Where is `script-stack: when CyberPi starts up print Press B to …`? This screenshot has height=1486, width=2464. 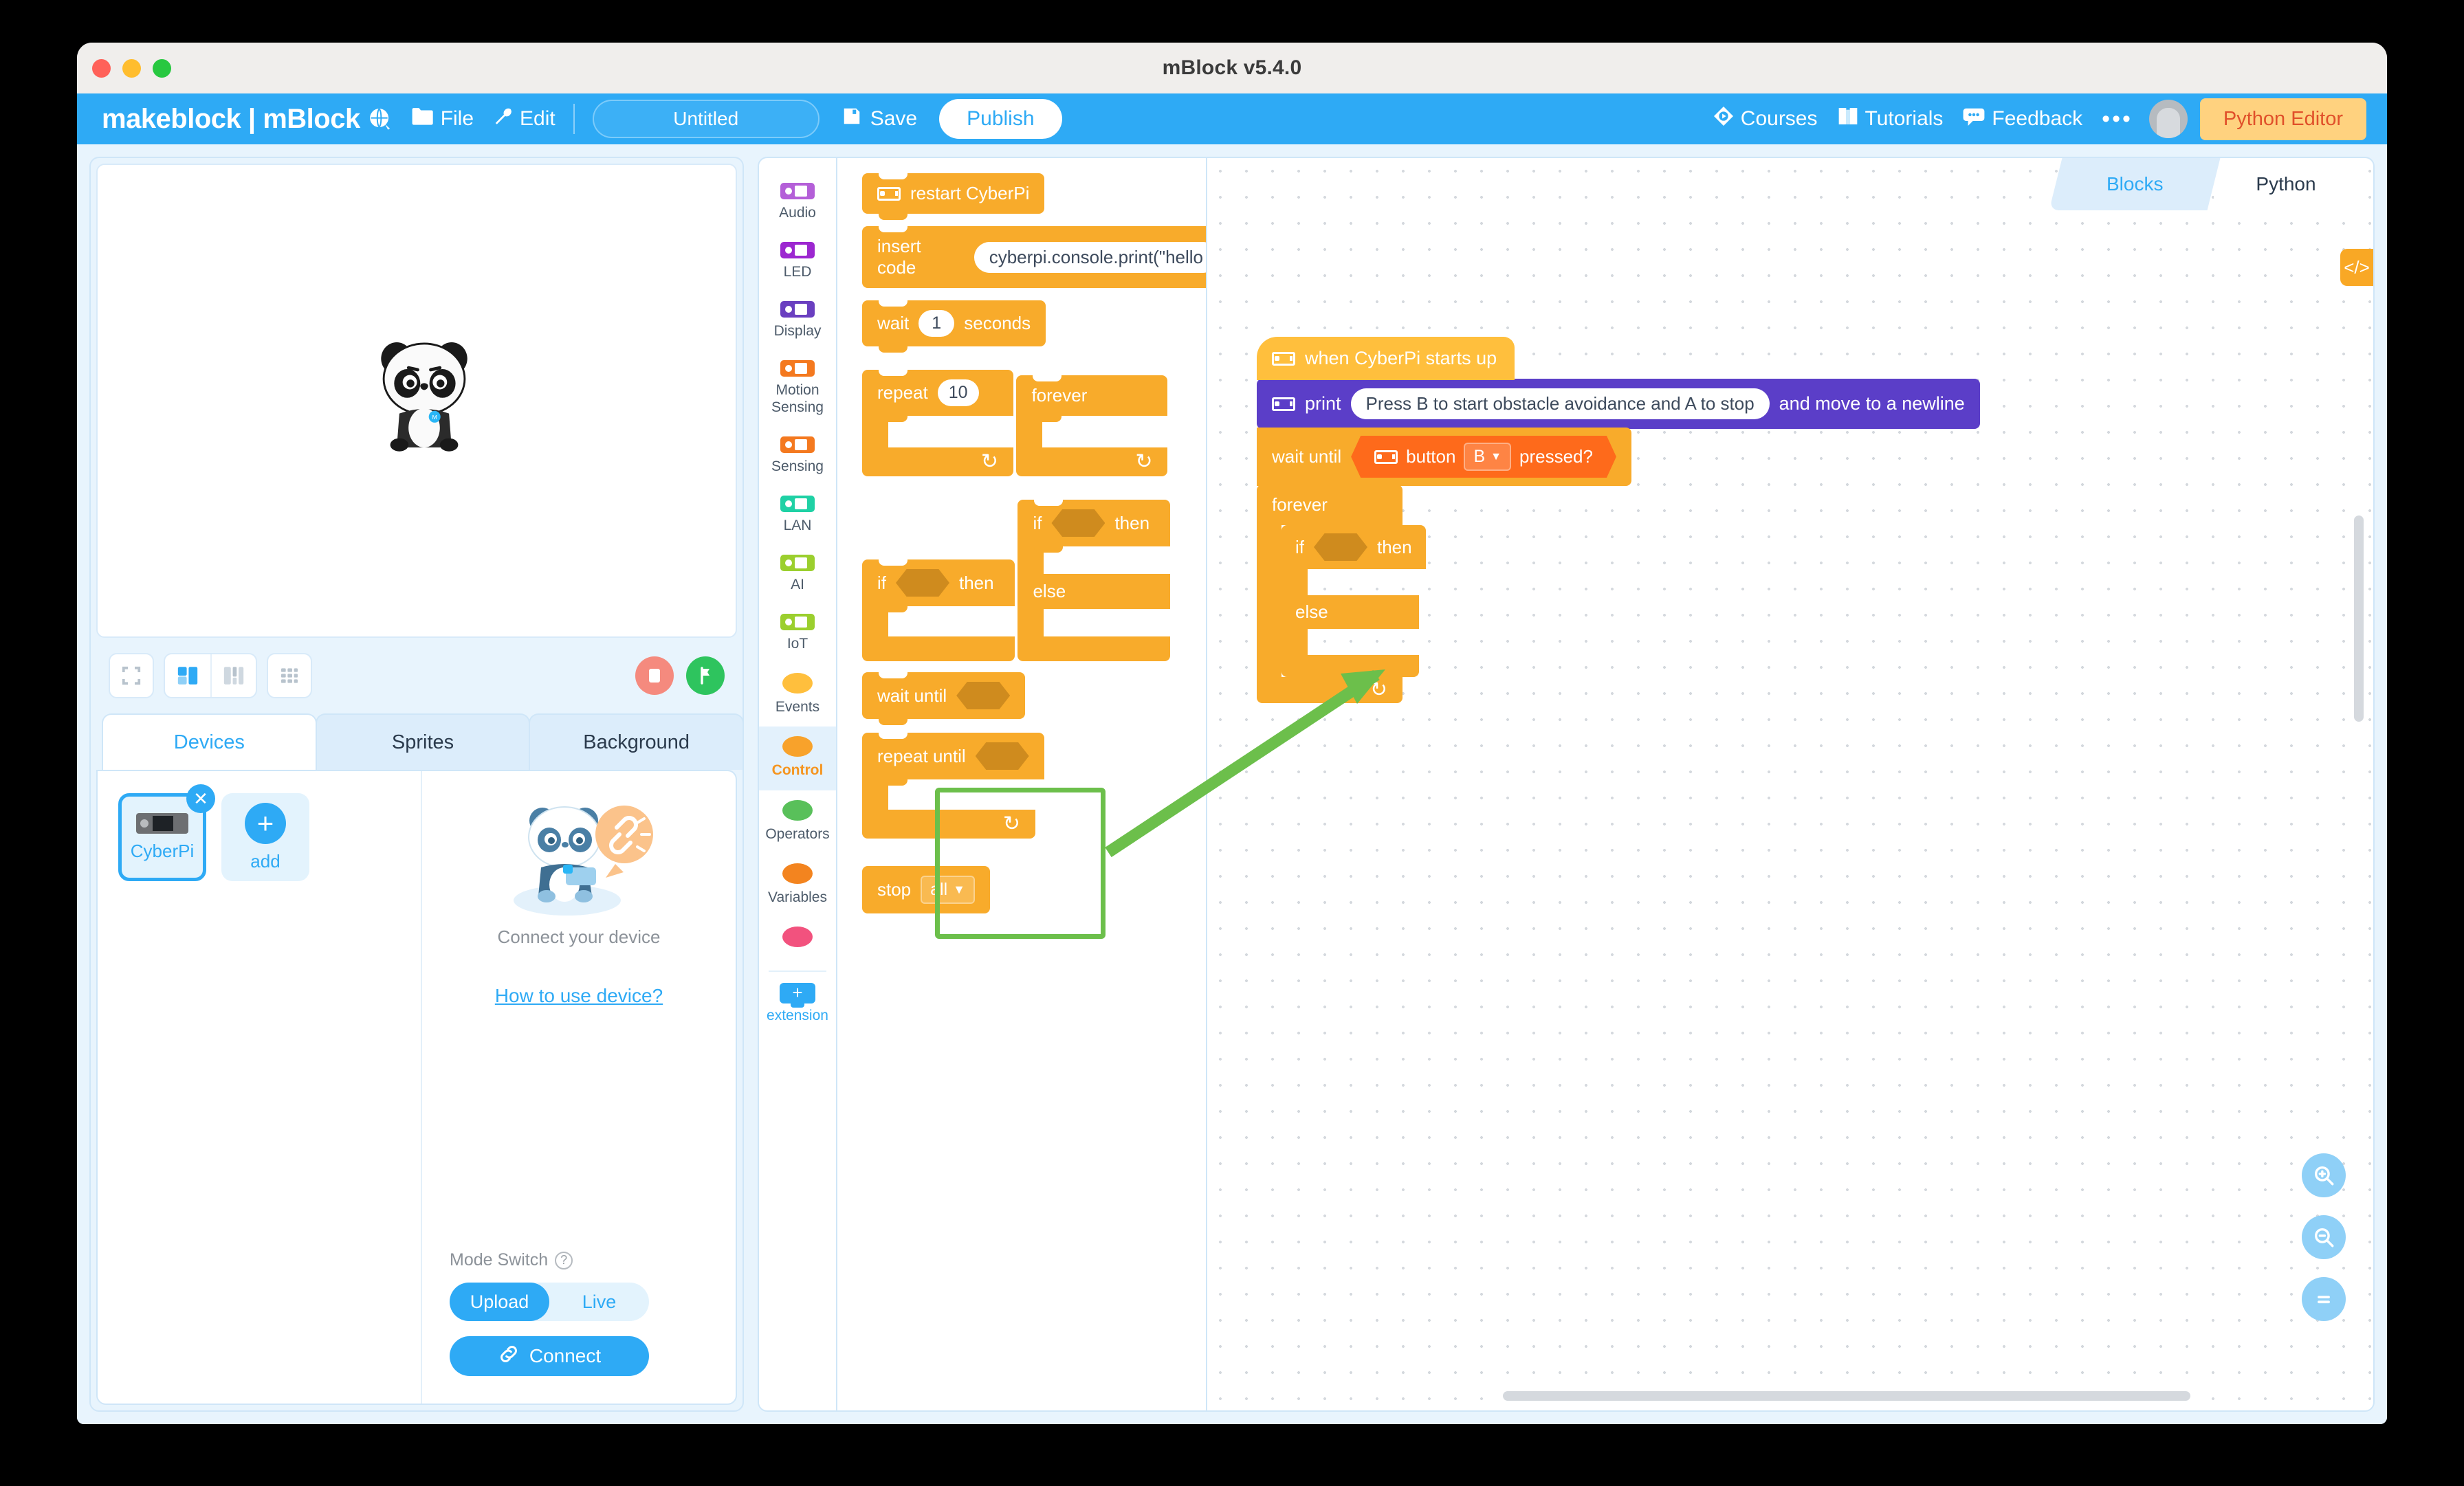 script-stack: when CyberPi starts up print Press B to … is located at coordinates (1619, 520).